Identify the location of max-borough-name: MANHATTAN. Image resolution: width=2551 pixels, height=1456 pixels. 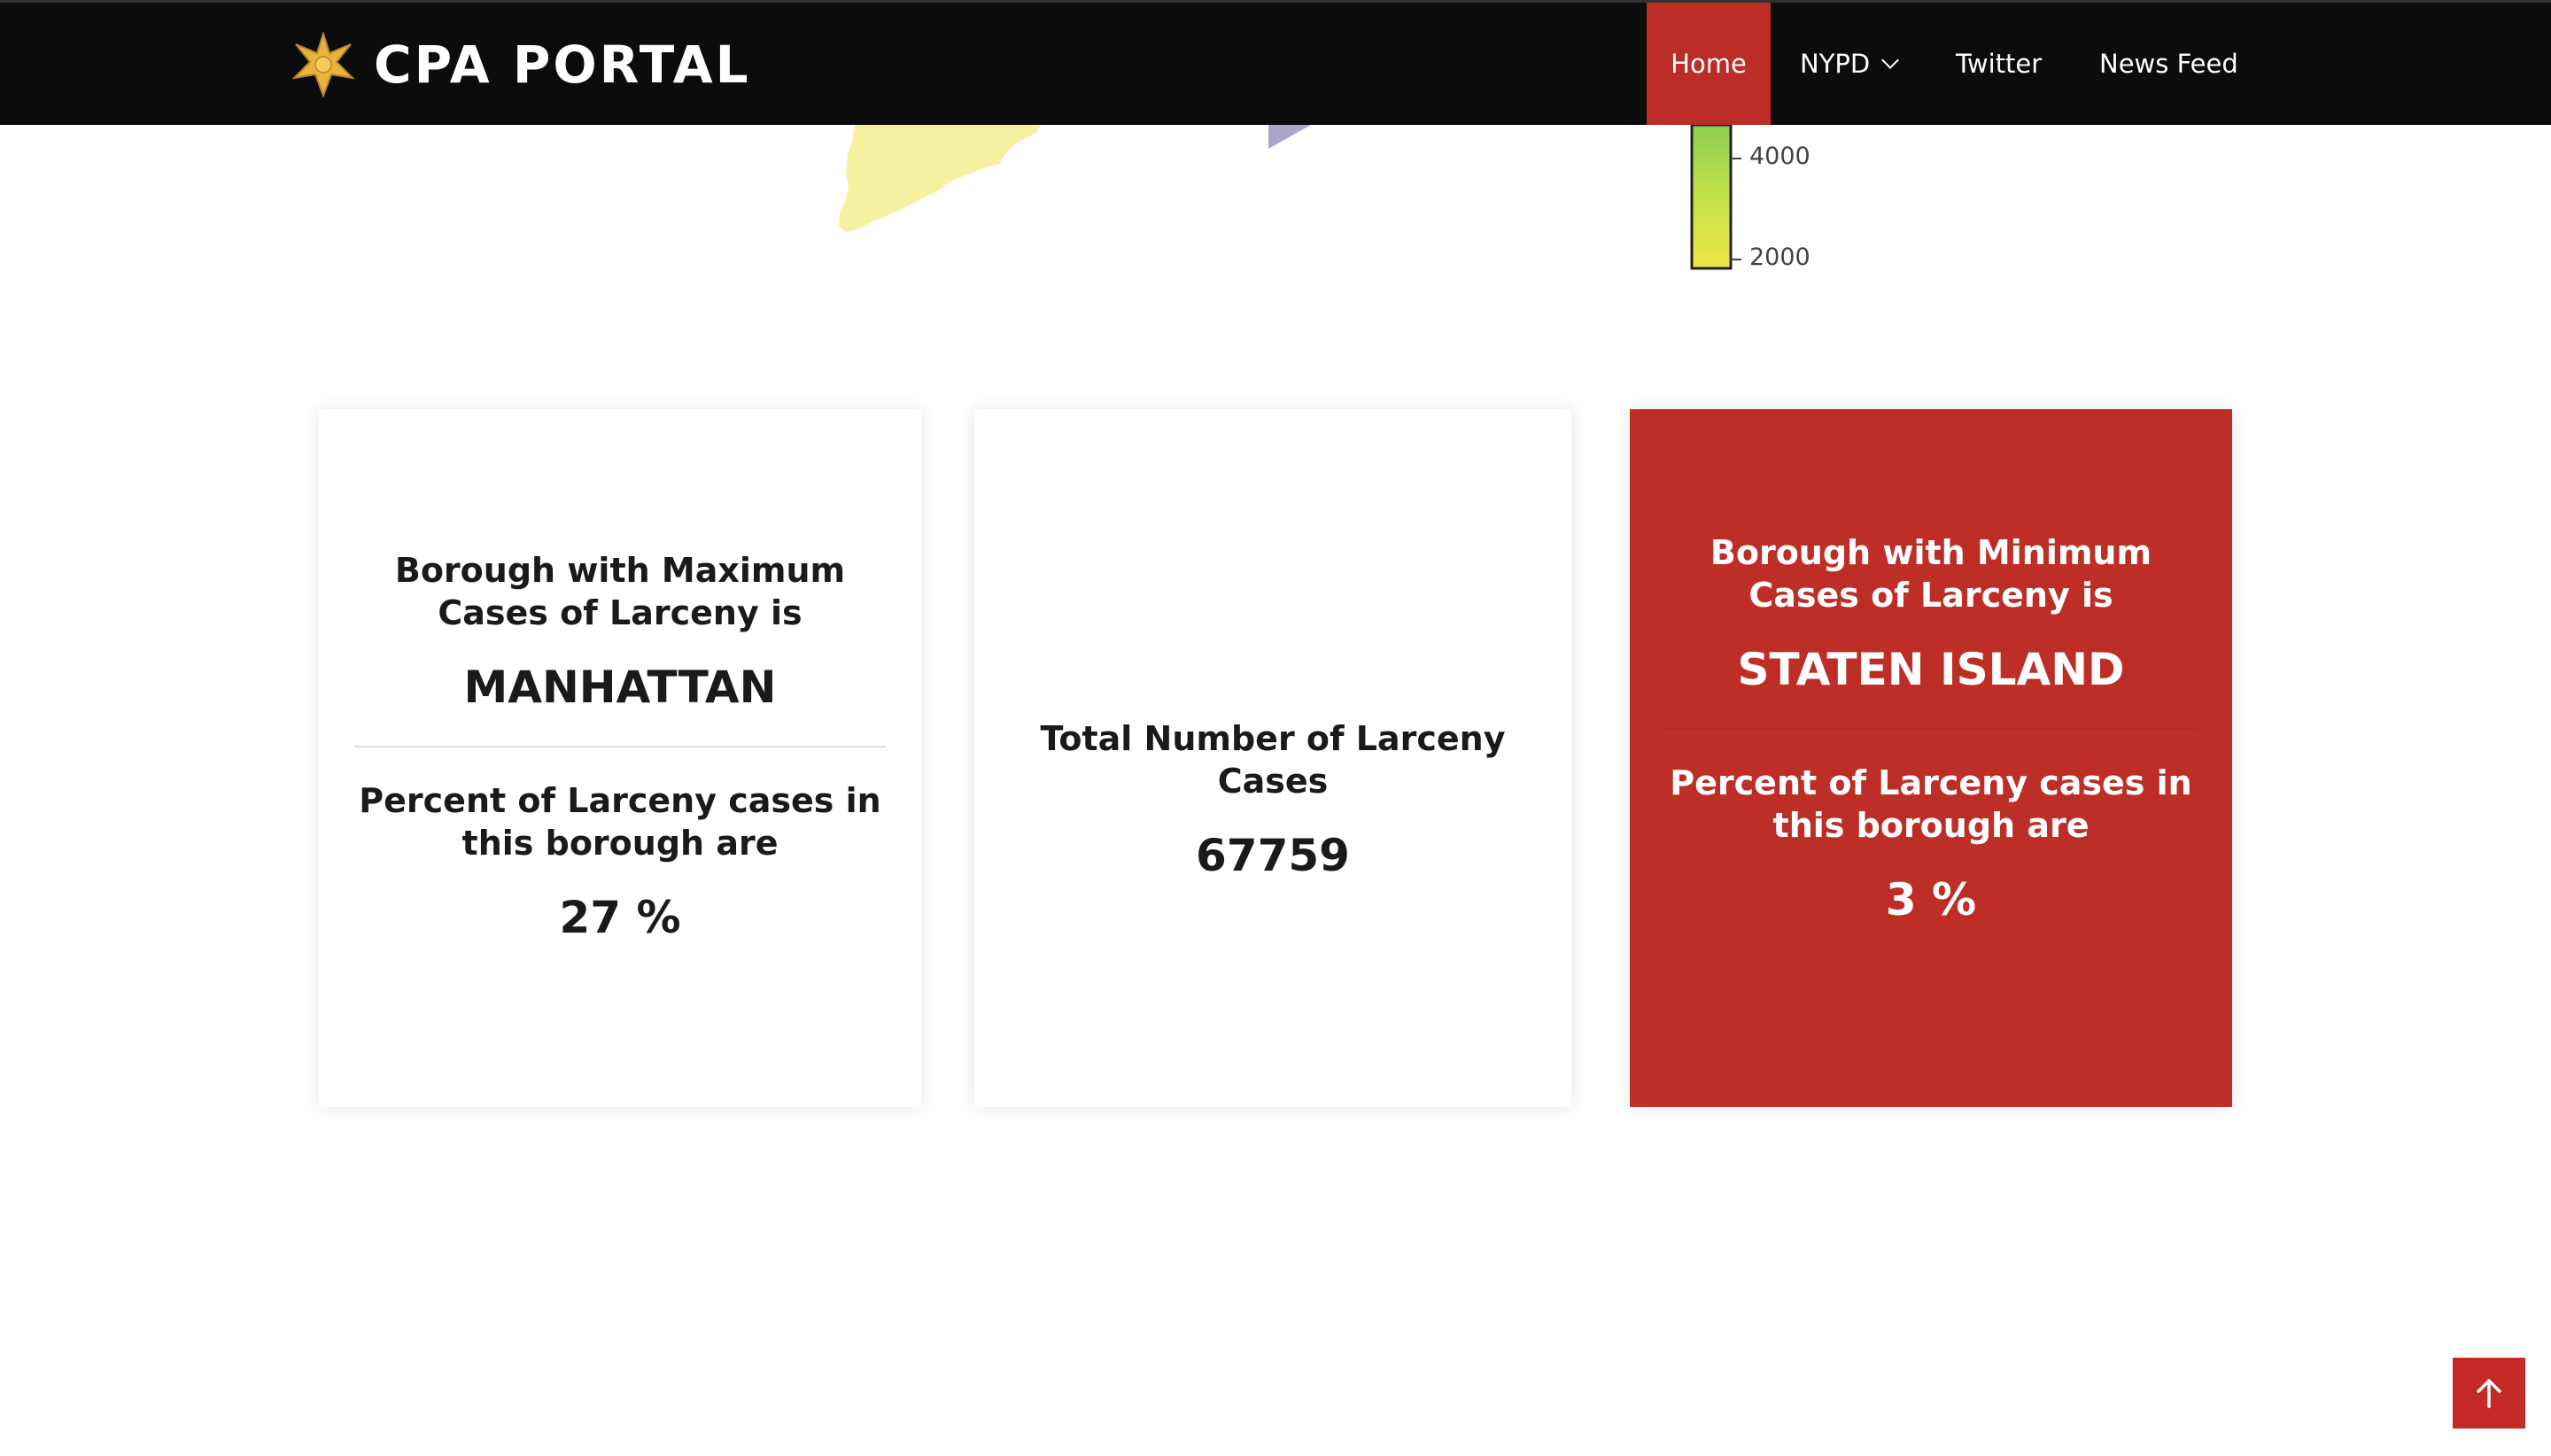
(620, 688).